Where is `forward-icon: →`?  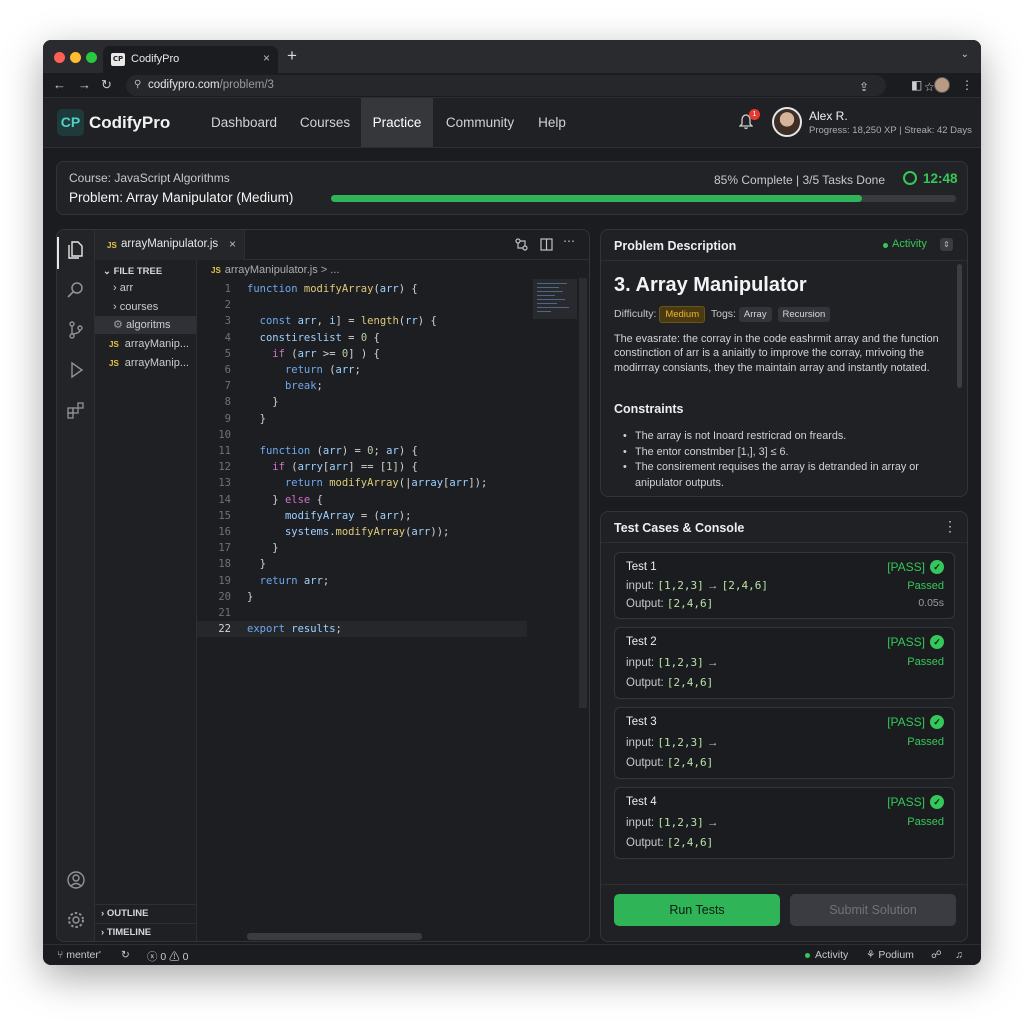 forward-icon: → is located at coordinates (84, 84).